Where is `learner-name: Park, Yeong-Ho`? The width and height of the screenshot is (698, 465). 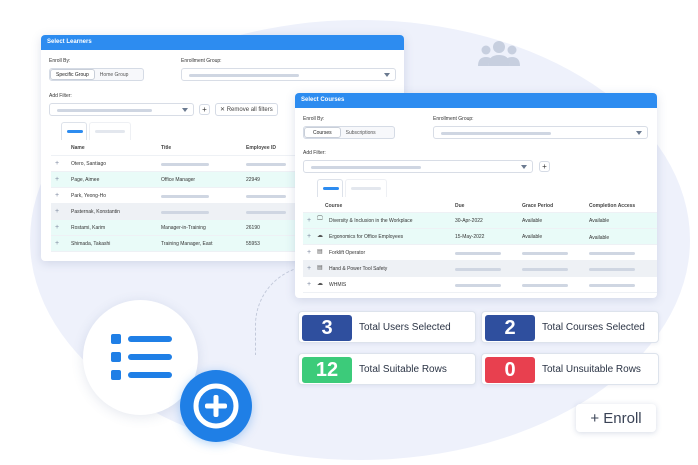 learner-name: Park, Yeong-Ho is located at coordinates (89, 196).